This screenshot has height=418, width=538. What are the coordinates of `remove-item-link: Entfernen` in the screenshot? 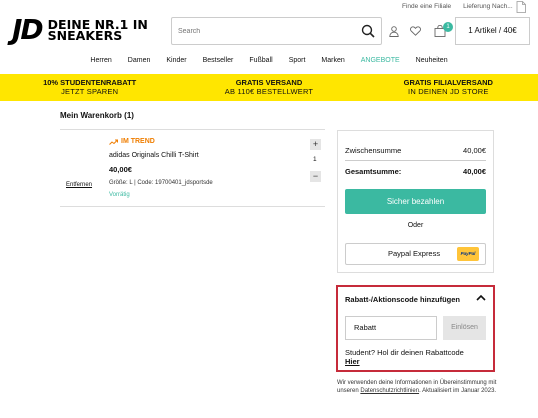 It's located at (79, 185).